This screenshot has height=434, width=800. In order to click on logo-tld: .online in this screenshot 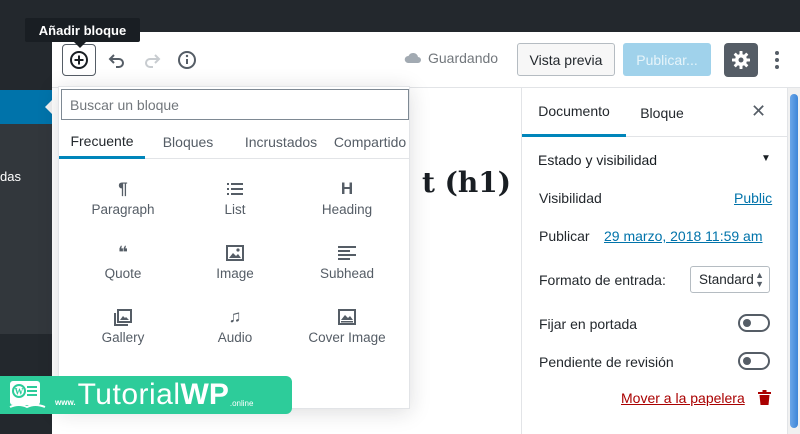, I will do `click(241, 403)`.